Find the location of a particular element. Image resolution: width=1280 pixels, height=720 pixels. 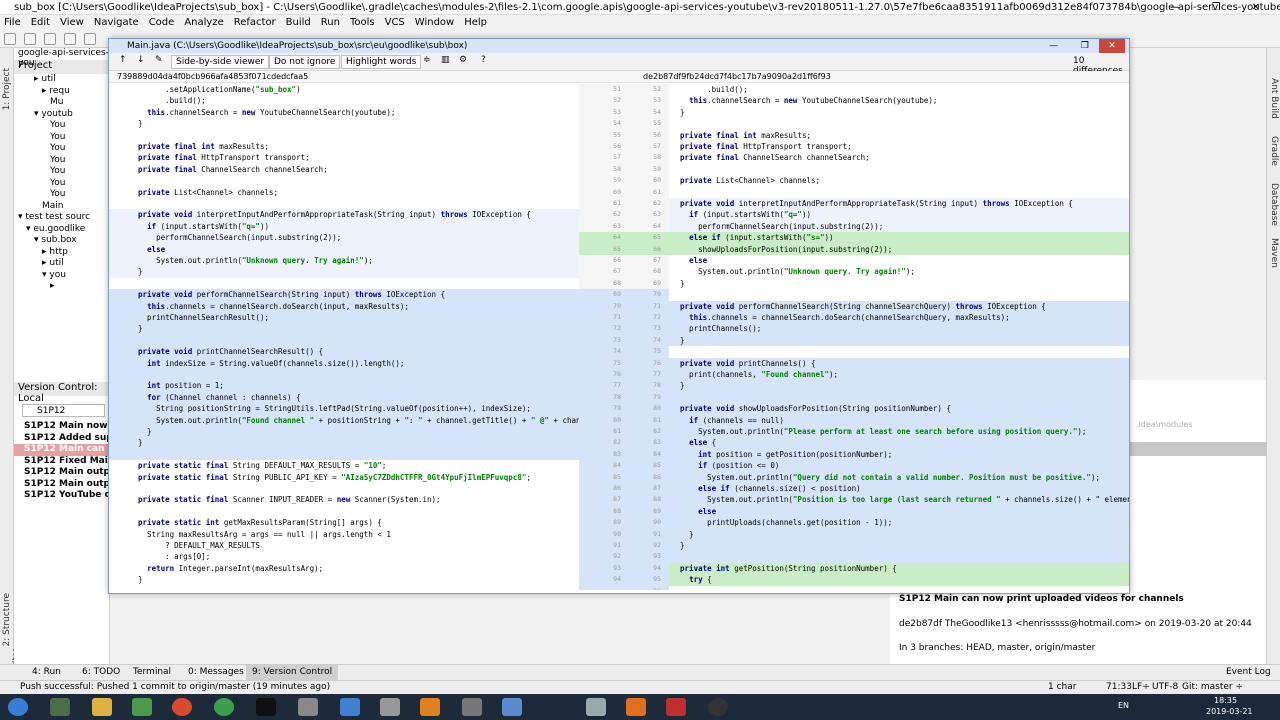

menu-item: Help is located at coordinates (475, 22).